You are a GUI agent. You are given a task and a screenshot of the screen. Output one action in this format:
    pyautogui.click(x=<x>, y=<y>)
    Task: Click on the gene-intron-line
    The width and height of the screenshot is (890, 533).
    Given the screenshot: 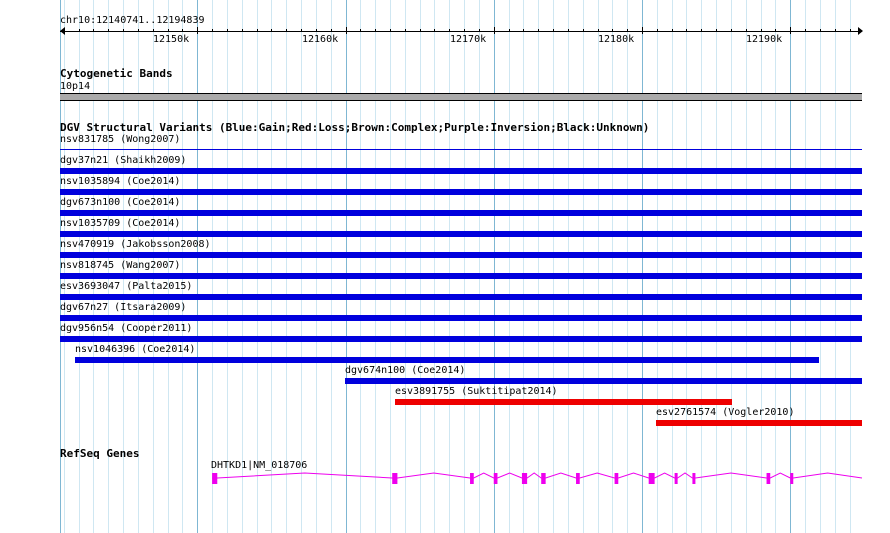 What is the action you would take?
    pyautogui.click(x=537, y=475)
    